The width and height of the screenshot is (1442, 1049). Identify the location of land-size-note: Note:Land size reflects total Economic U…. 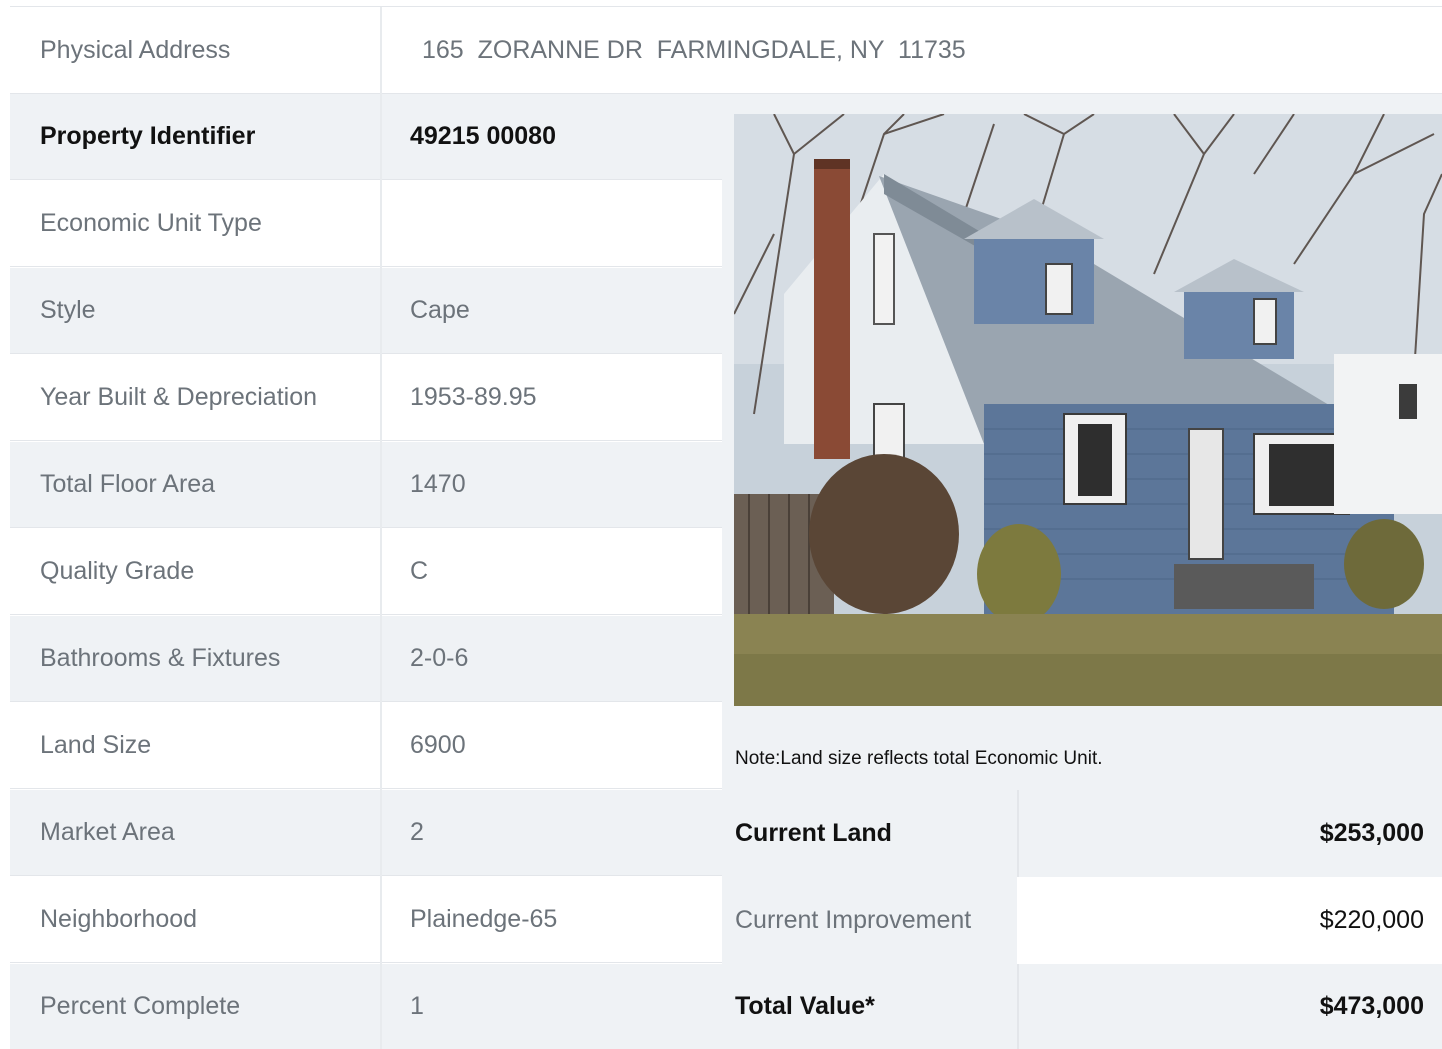
(919, 758).